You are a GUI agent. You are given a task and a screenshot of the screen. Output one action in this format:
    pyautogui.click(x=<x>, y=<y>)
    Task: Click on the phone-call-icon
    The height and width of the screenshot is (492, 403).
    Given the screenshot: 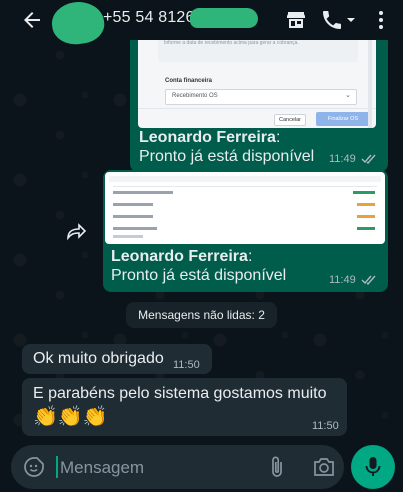 What is the action you would take?
    pyautogui.click(x=332, y=20)
    